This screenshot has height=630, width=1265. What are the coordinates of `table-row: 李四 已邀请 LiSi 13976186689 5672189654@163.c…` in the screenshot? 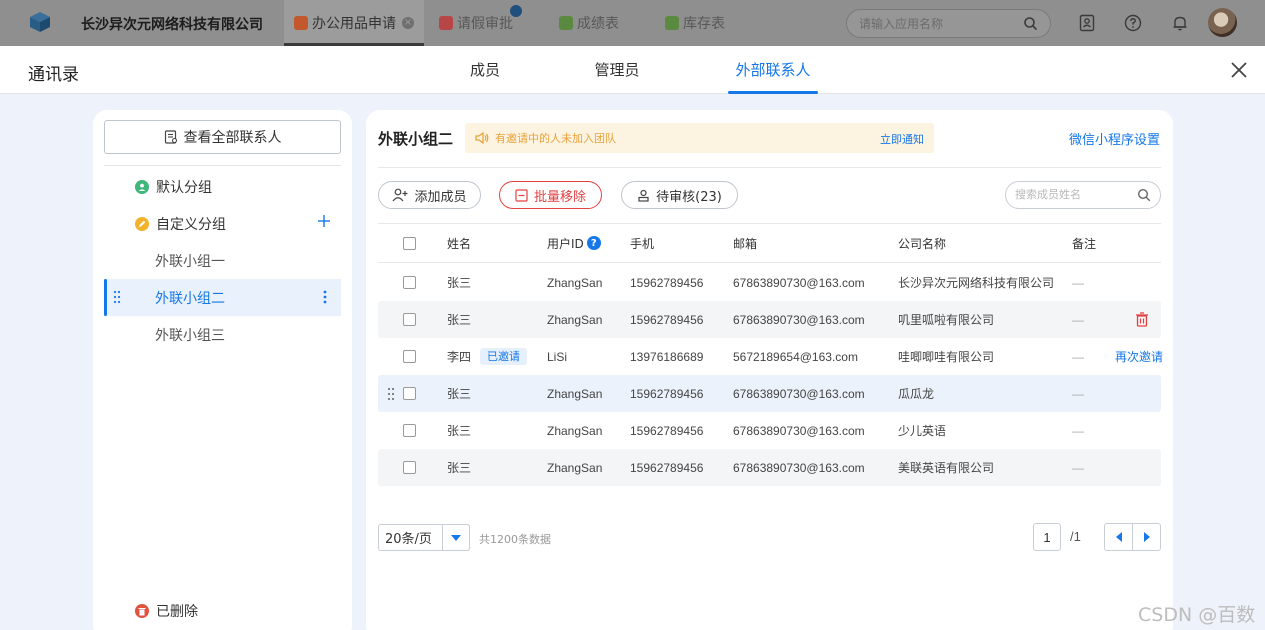 It's located at (770, 356).